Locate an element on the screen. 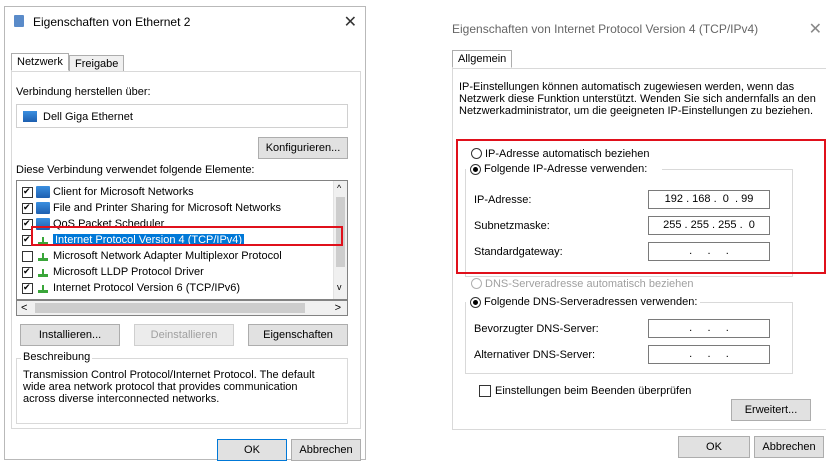 The image size is (828, 462). chevron-left-icon: < is located at coordinates (24, 308).